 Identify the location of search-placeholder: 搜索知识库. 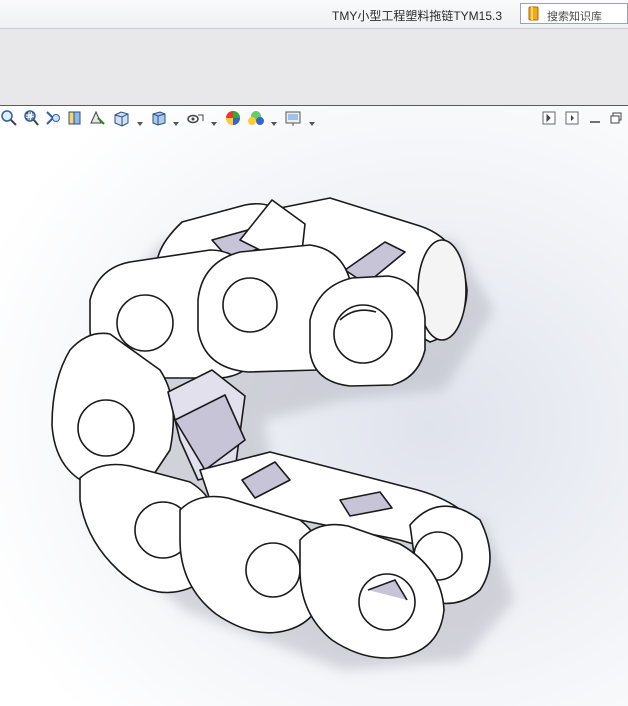
(574, 17).